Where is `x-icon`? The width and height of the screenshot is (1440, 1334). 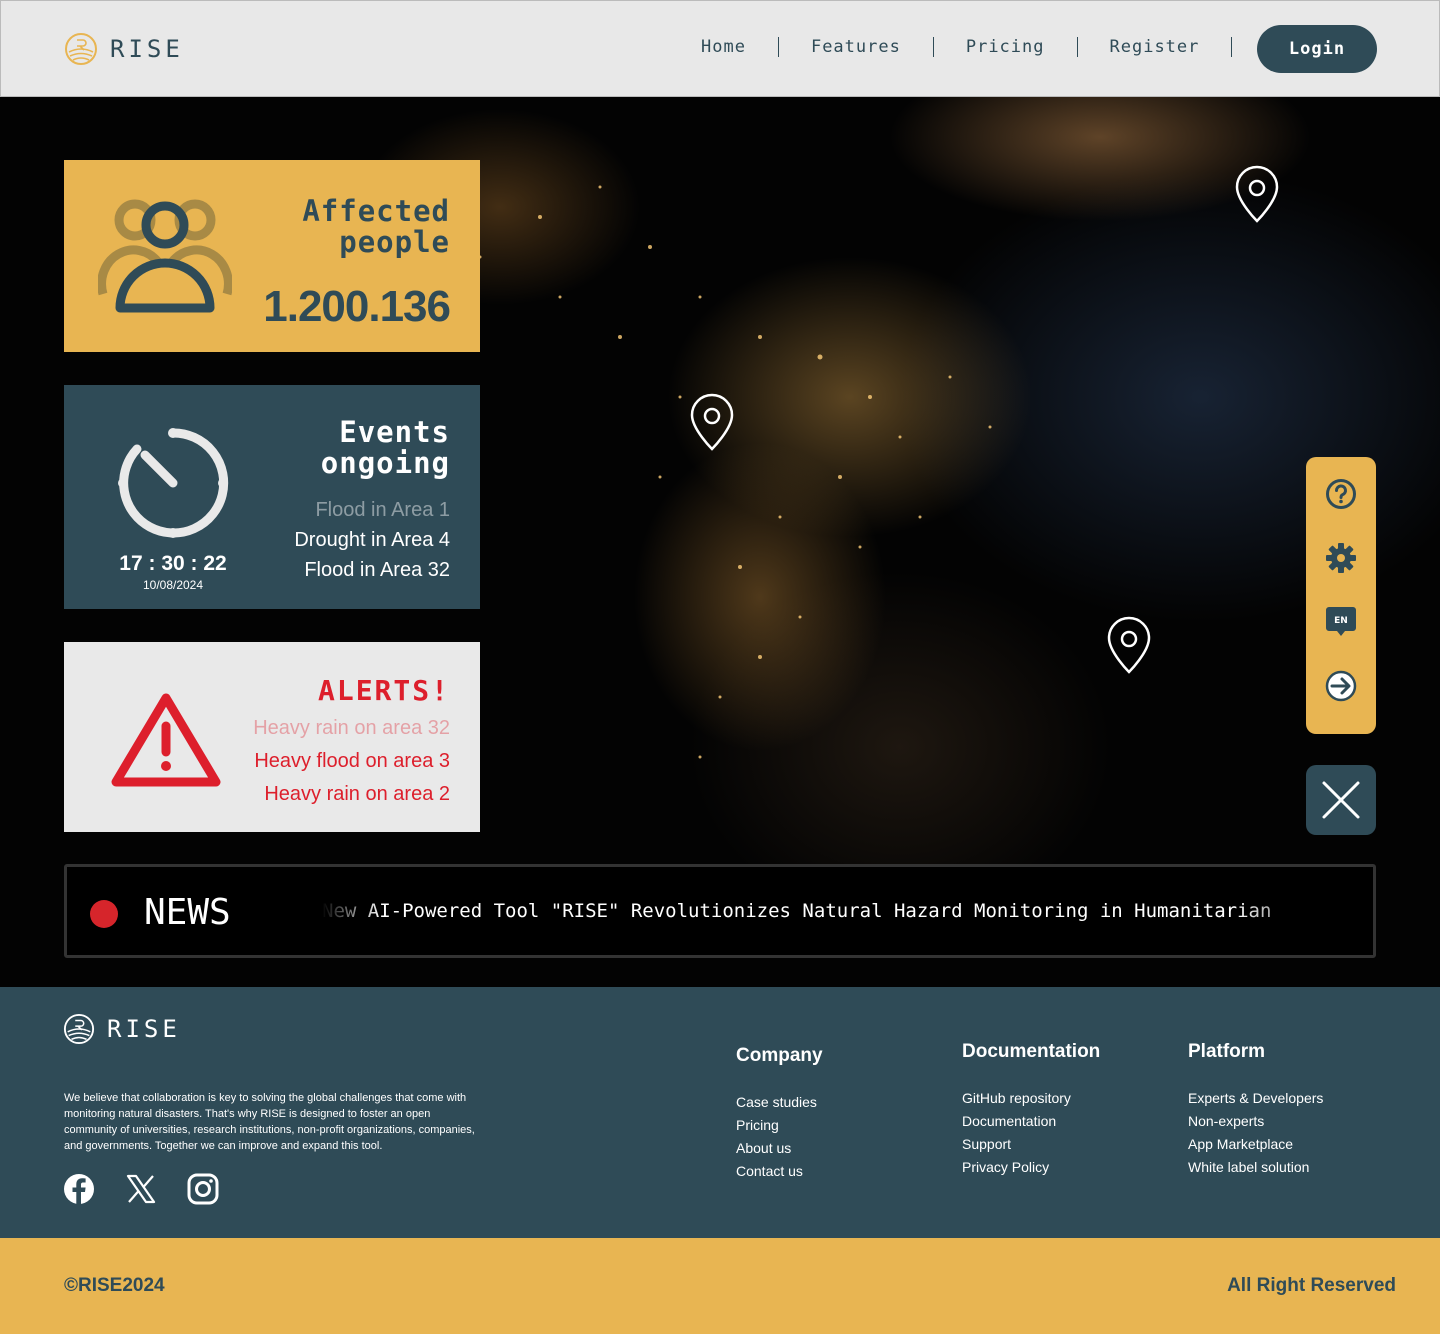 x-icon is located at coordinates (141, 1189).